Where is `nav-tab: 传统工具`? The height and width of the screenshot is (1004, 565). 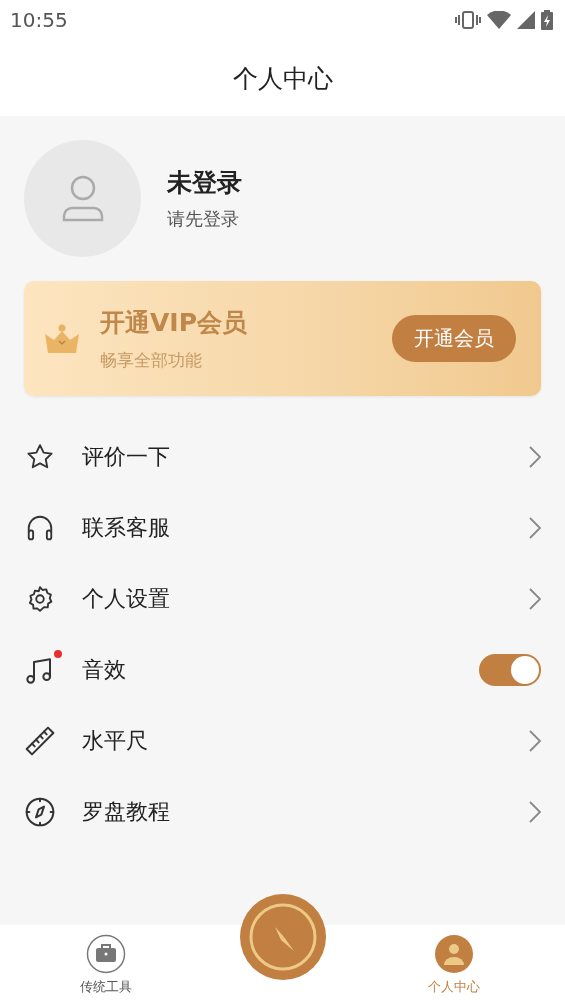
nav-tab: 传统工具 is located at coordinates (106, 964).